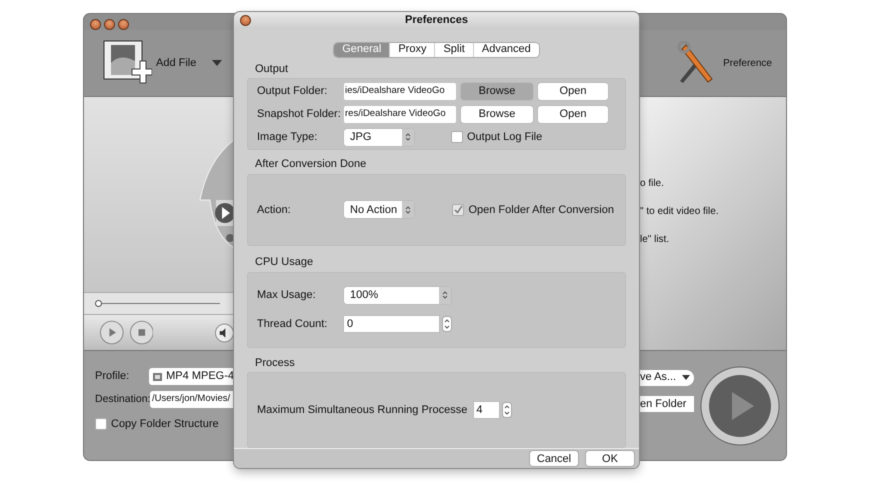 The height and width of the screenshot is (490, 870). Describe the element at coordinates (224, 332) in the screenshot. I see `volume-icon` at that location.